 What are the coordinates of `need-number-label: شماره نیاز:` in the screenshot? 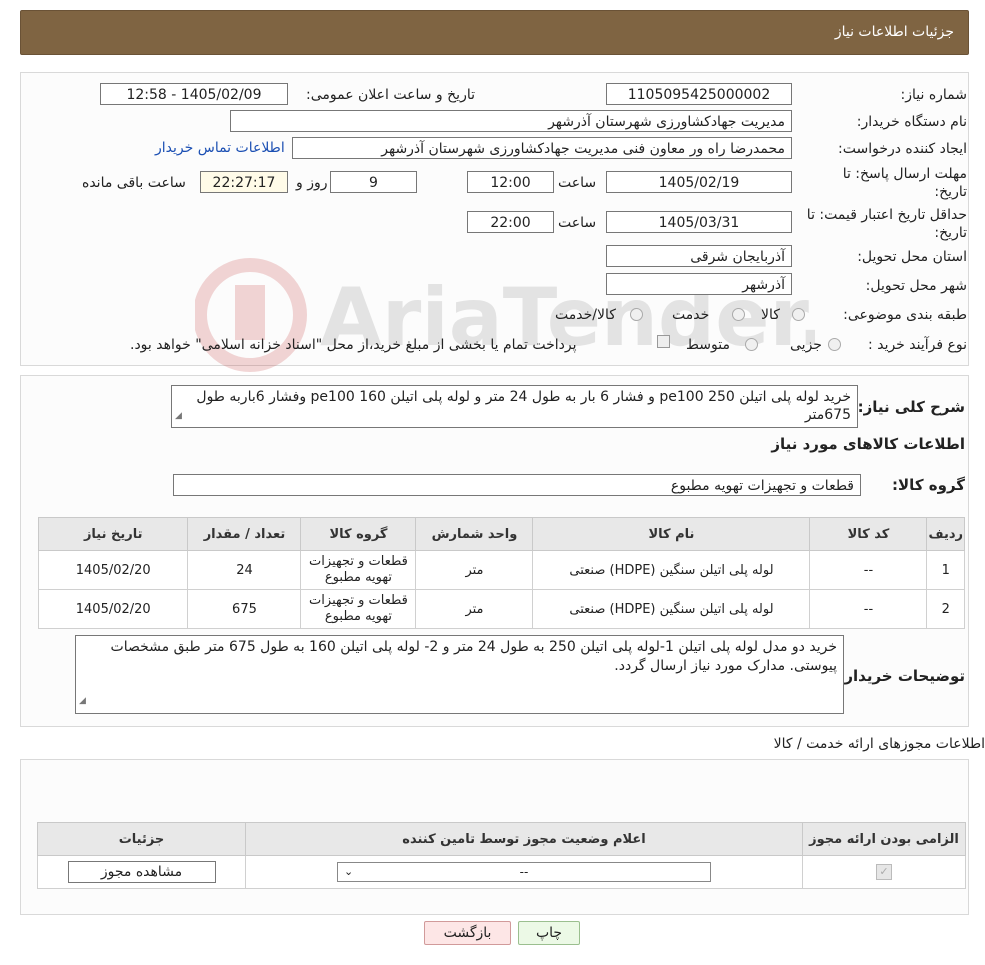 It's located at (934, 95).